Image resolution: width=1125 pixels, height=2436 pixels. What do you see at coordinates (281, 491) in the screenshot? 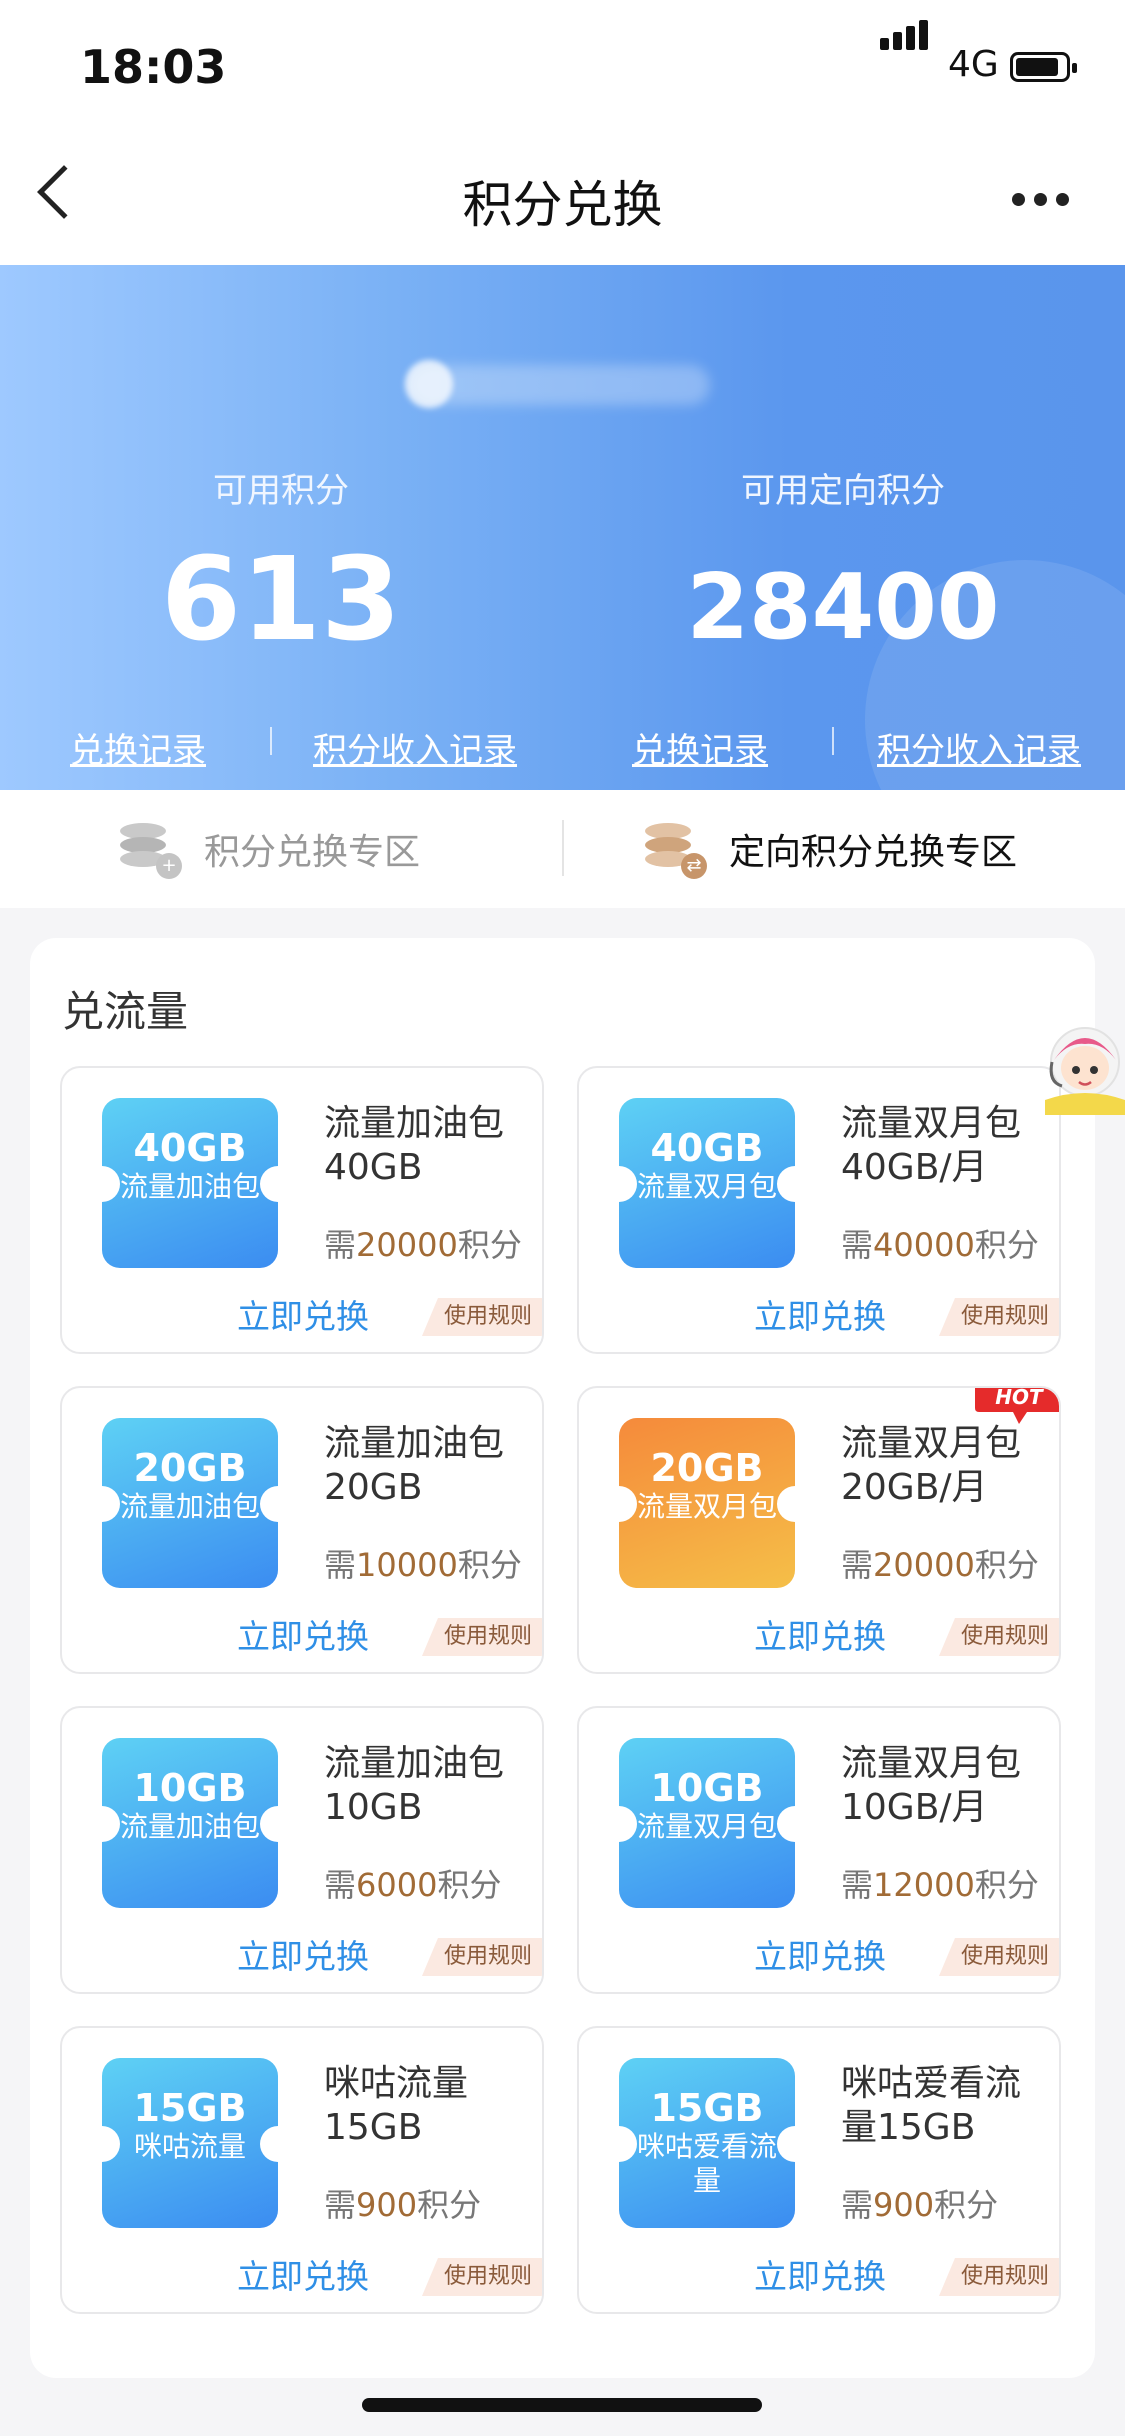
I see `available-points-label: 可用积分` at bounding box center [281, 491].